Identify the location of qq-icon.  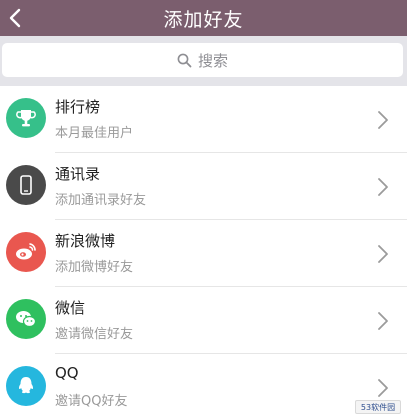
(26, 385).